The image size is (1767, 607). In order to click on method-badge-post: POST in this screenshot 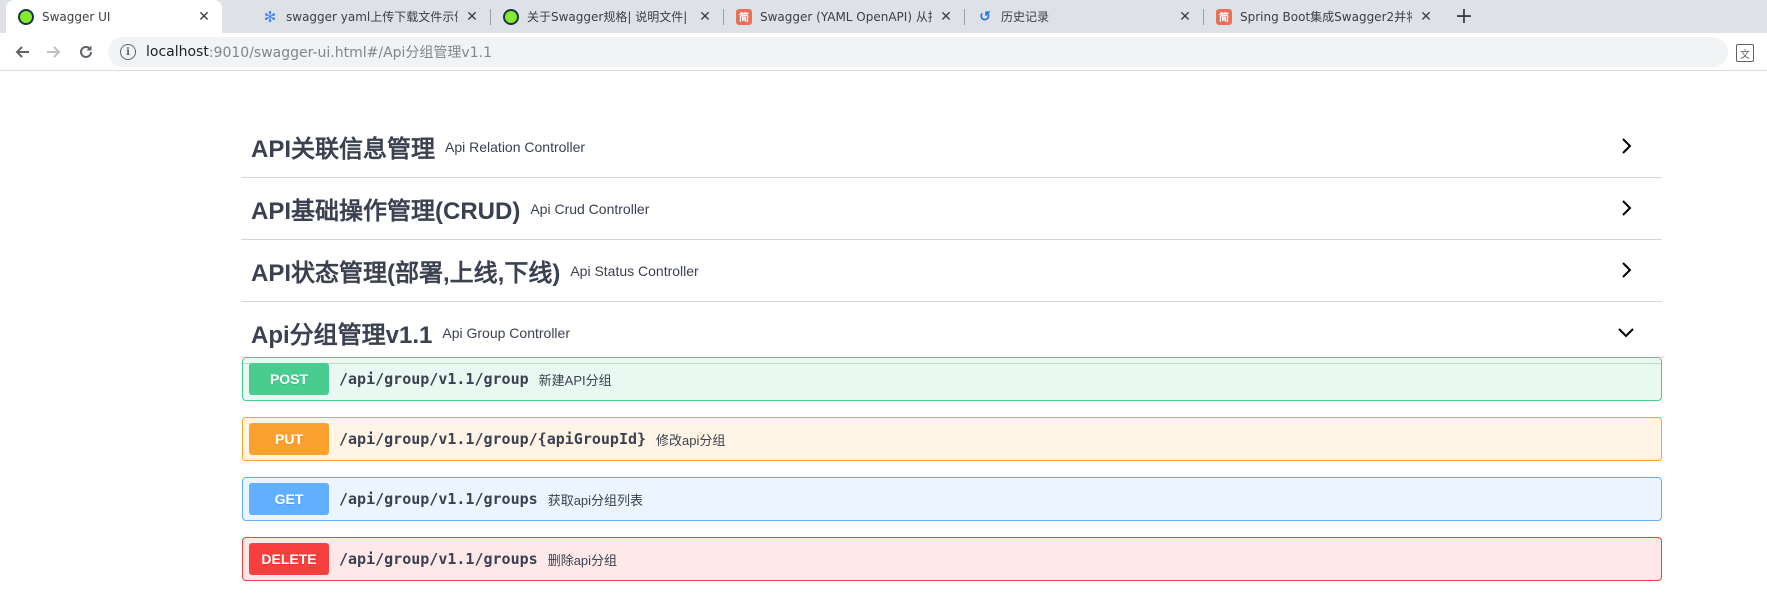, I will do `click(289, 379)`.